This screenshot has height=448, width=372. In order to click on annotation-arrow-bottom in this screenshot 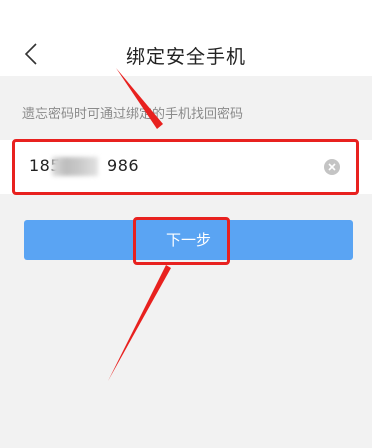, I will do `click(139, 323)`.